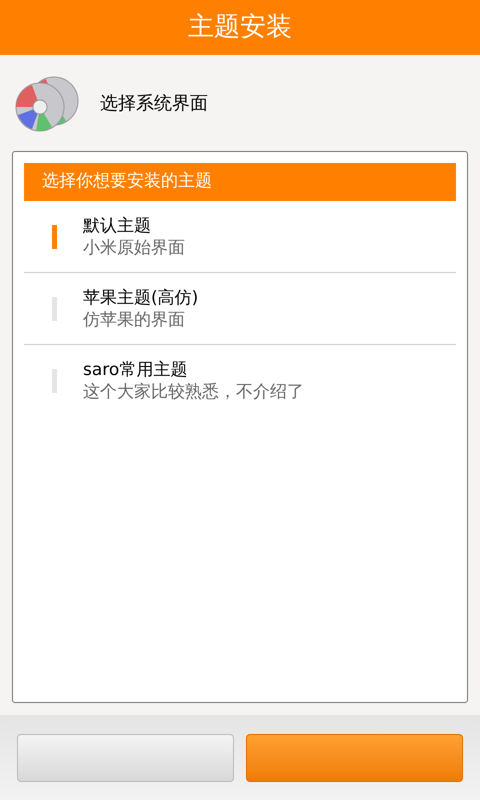 Image resolution: width=480 pixels, height=800 pixels. What do you see at coordinates (117, 225) in the screenshot?
I see `theme-name: 默认主题` at bounding box center [117, 225].